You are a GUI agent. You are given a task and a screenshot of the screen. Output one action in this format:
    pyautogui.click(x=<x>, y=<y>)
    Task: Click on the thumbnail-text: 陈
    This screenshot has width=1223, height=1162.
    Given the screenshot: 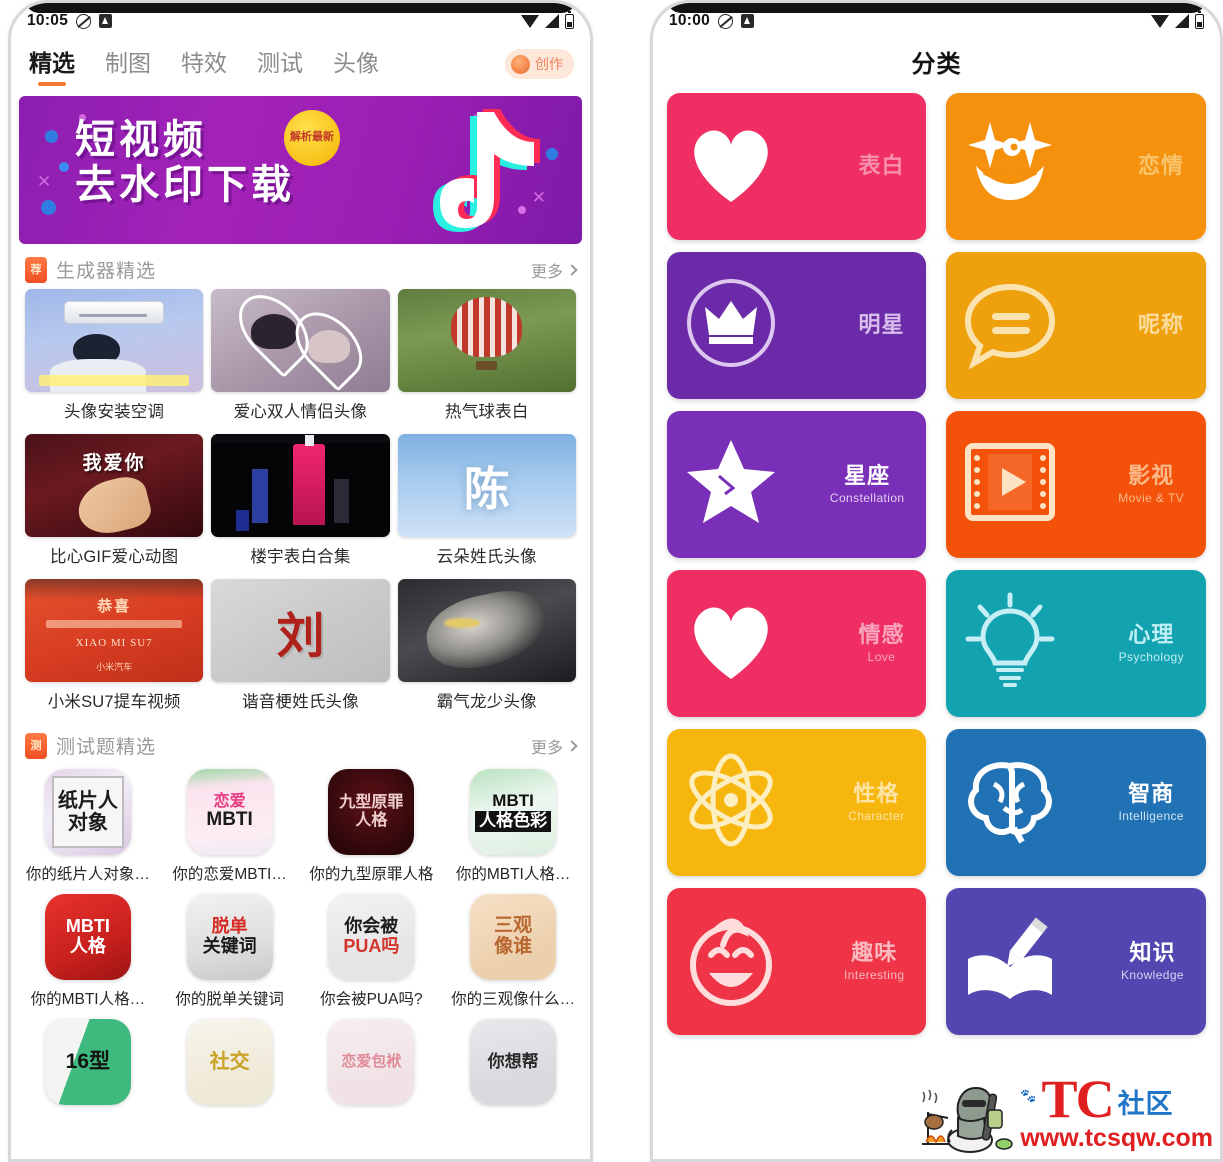 What is the action you would take?
    pyautogui.click(x=486, y=488)
    